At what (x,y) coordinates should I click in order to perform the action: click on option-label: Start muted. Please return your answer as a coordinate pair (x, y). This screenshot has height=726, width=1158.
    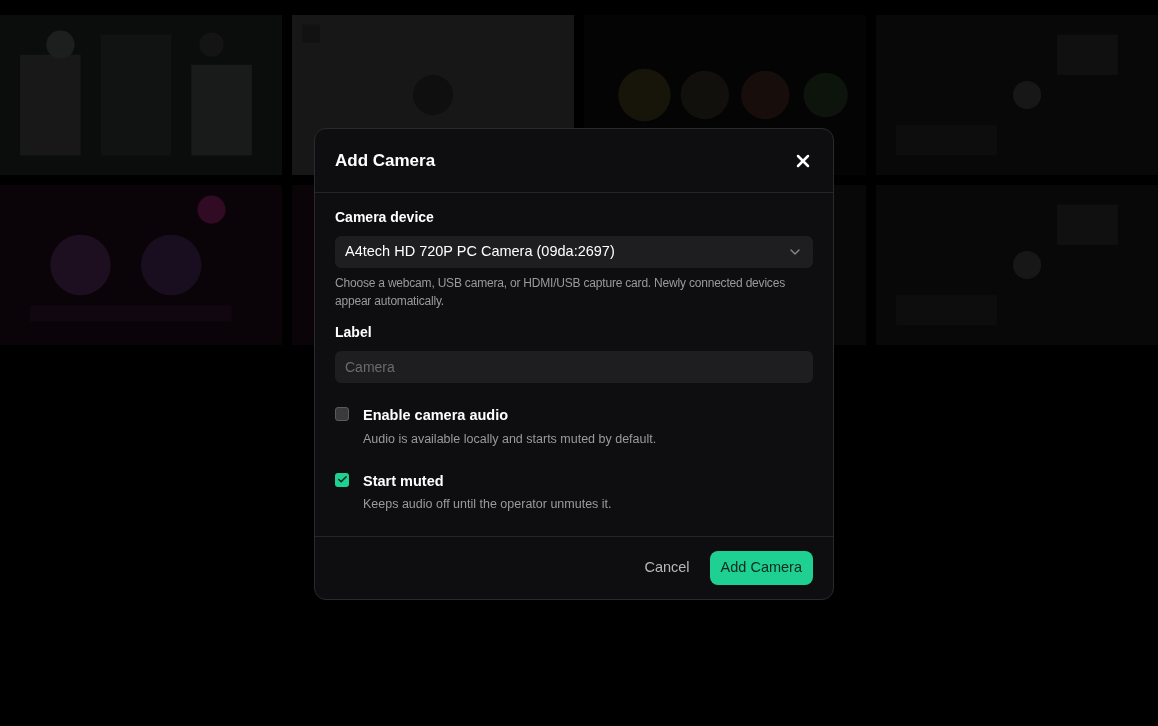
    Looking at the image, I should click on (404, 481).